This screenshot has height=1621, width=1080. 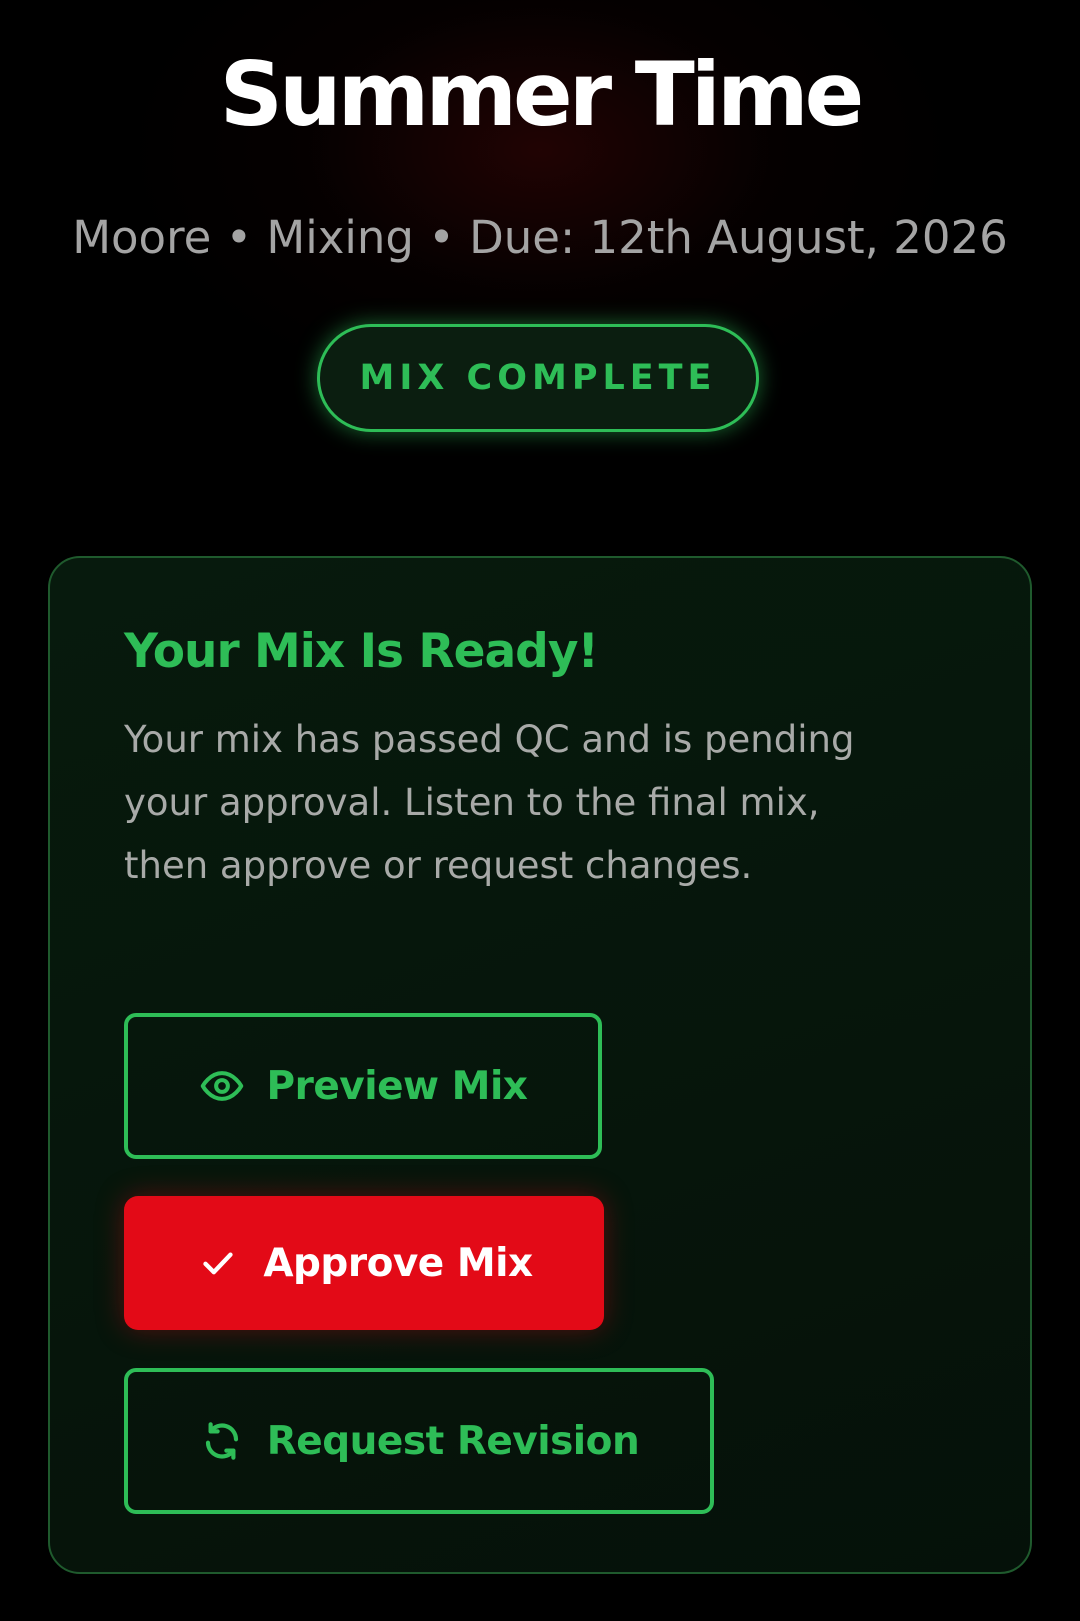 What do you see at coordinates (222, 1086) in the screenshot?
I see `eye-icon` at bounding box center [222, 1086].